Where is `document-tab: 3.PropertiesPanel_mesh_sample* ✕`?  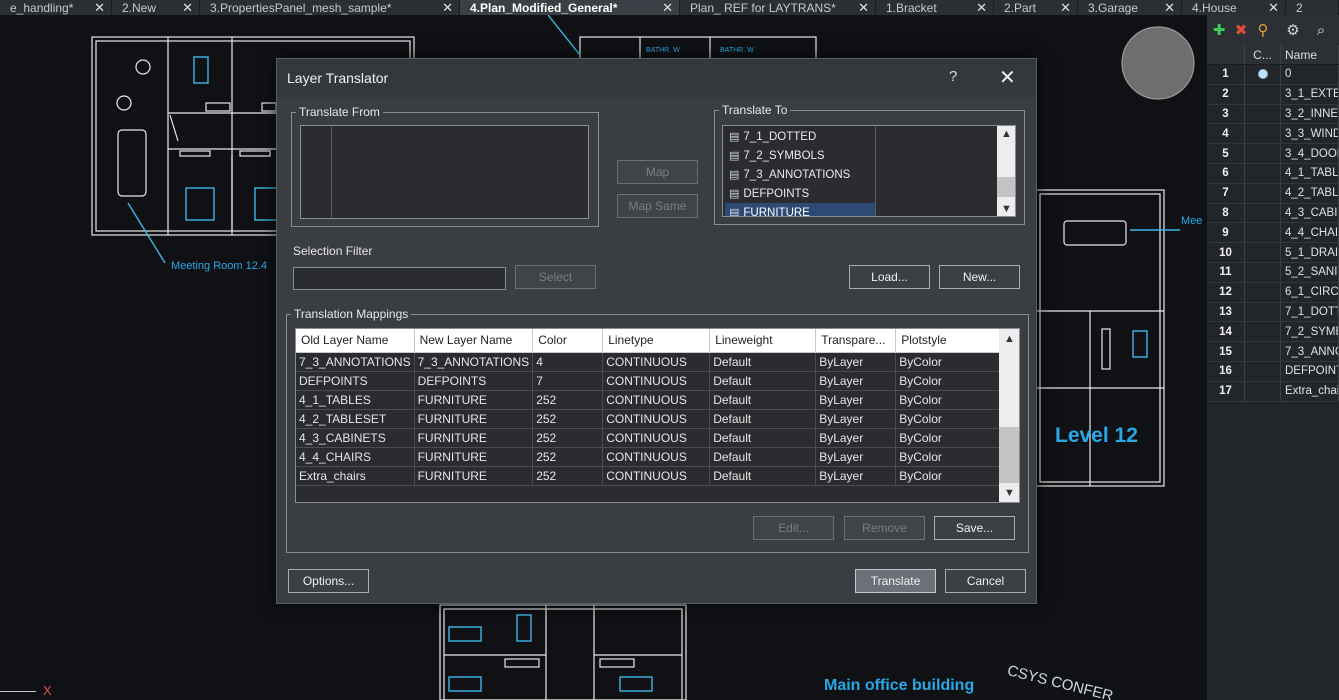
document-tab: 3.PropertiesPanel_mesh_sample* ✕ is located at coordinates (330, 7).